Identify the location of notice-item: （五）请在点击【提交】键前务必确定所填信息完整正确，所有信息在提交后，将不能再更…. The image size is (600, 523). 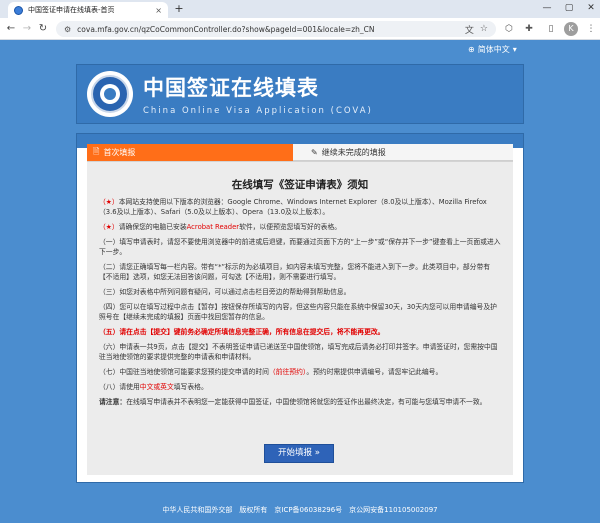
(242, 332).